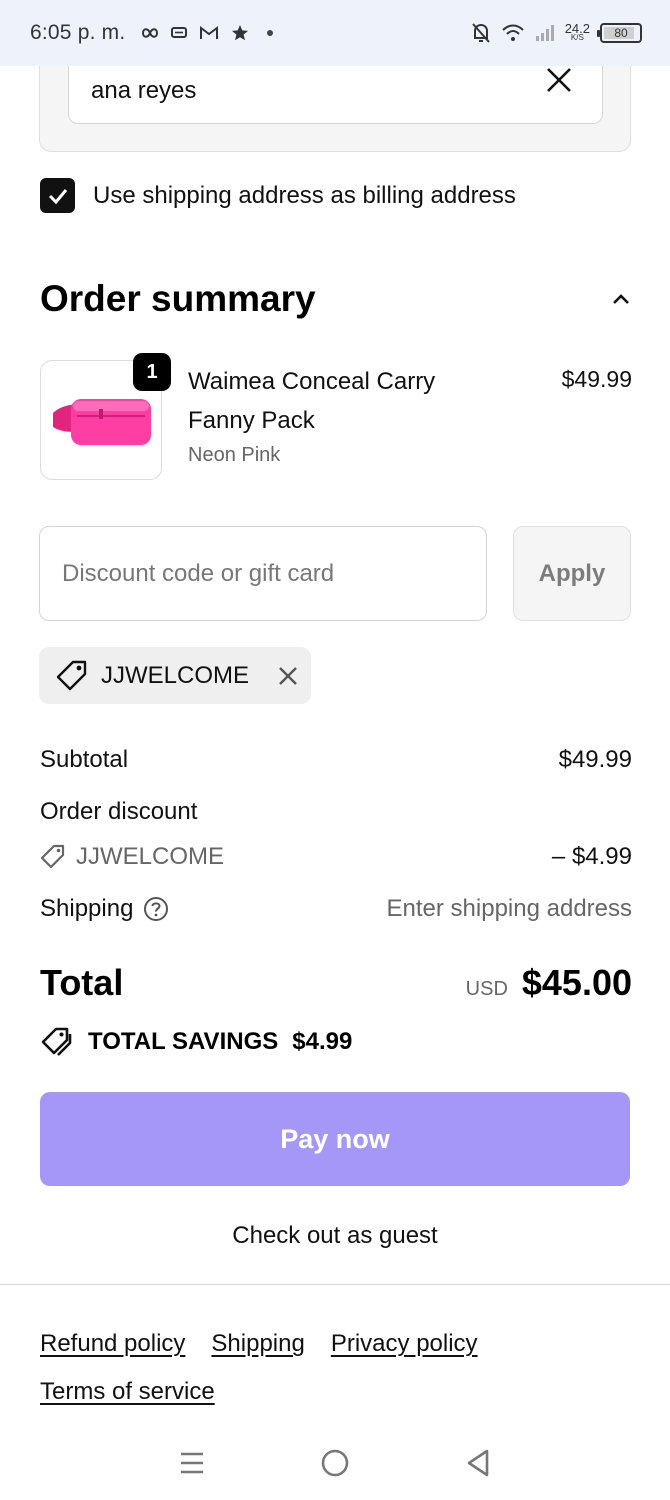 The image size is (670, 1500). I want to click on nav-back-button, so click(478, 1463).